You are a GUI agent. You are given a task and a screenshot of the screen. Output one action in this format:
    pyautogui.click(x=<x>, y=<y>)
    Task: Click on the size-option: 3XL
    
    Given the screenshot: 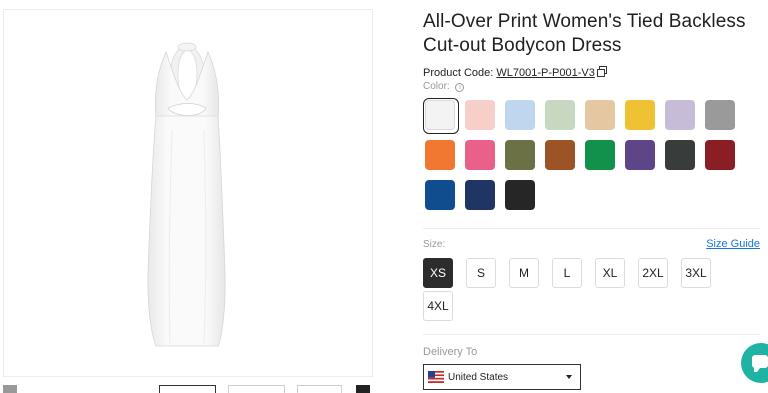 What is the action you would take?
    pyautogui.click(x=696, y=273)
    